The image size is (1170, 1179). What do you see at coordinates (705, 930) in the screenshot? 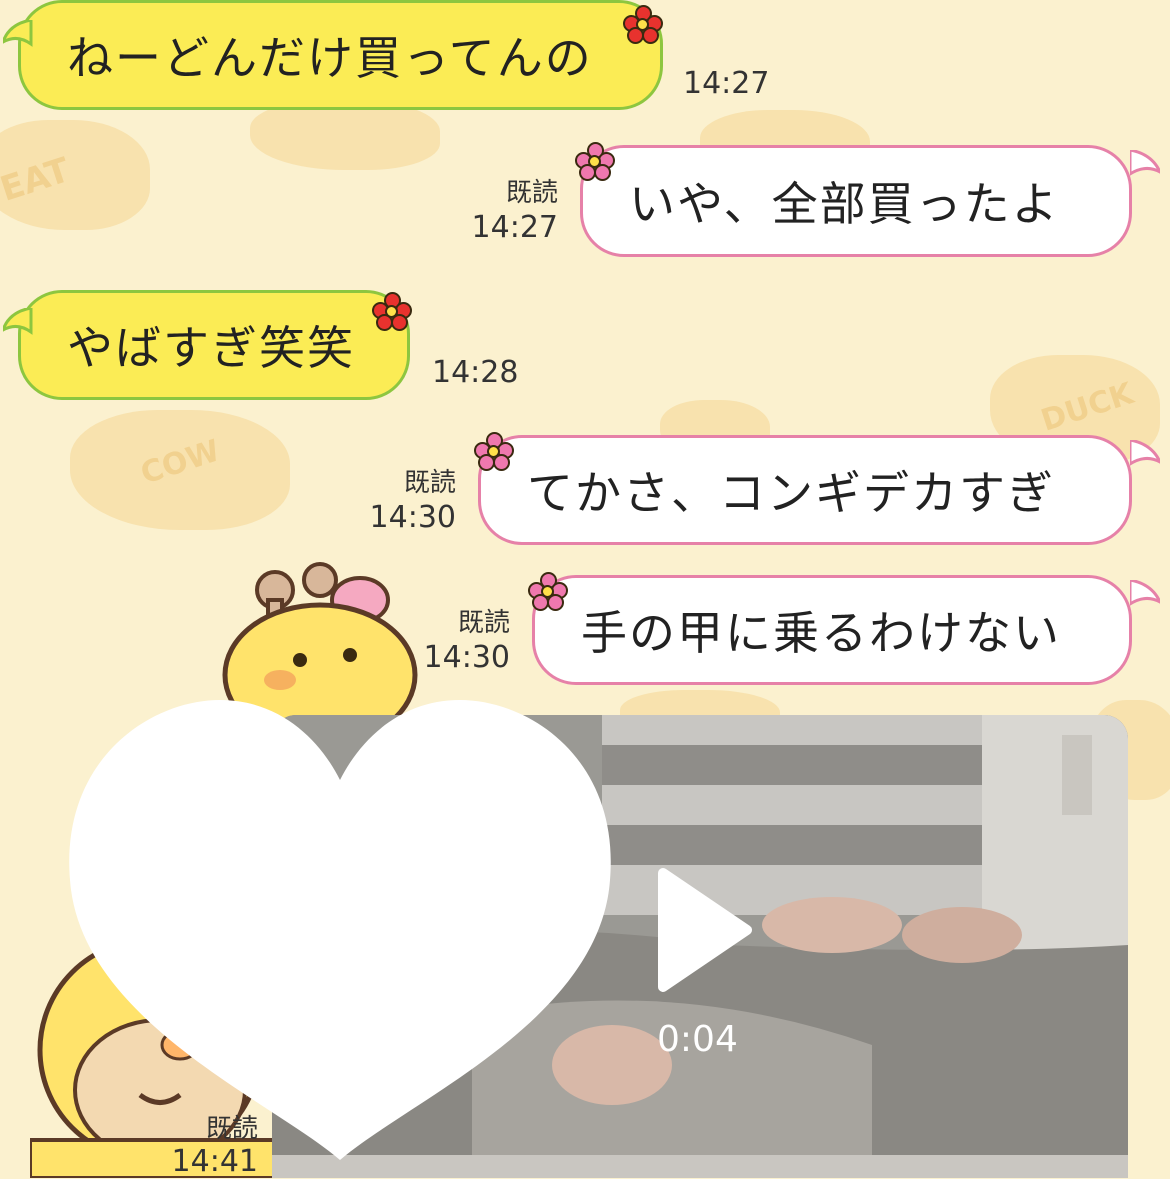
I see `play-icon` at bounding box center [705, 930].